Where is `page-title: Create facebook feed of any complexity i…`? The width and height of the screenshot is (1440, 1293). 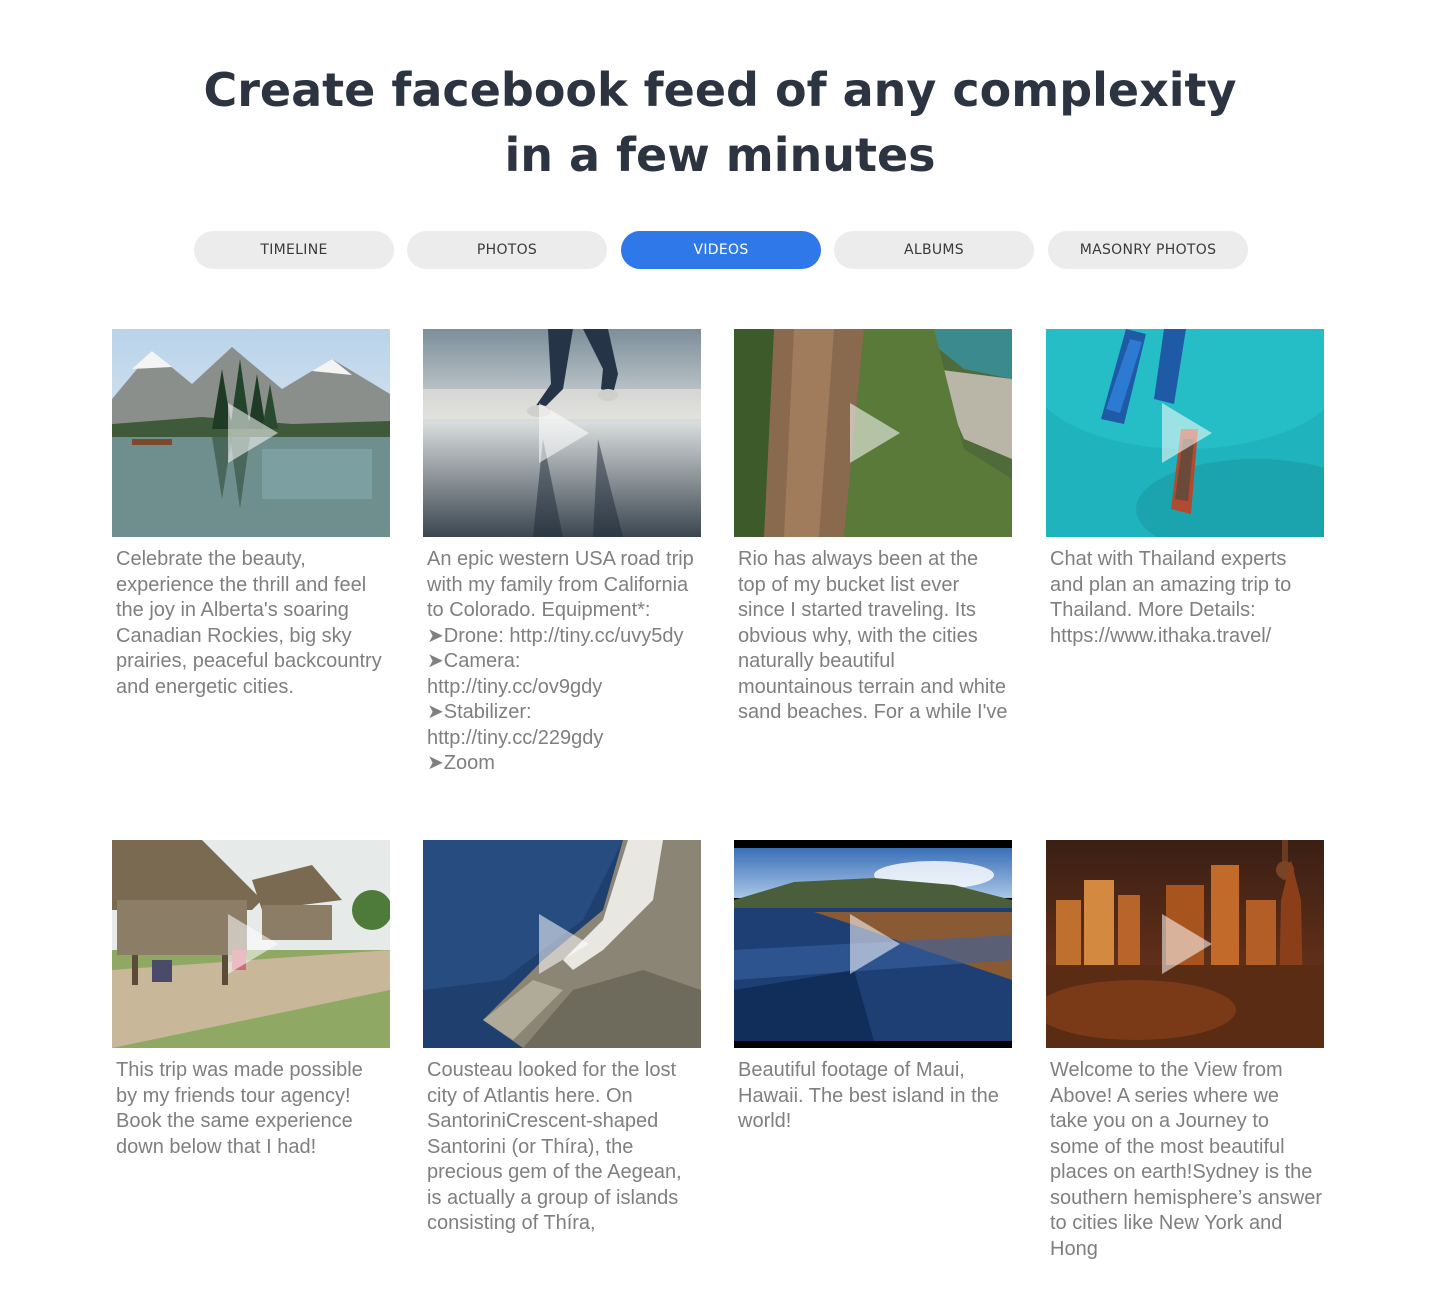
page-title: Create facebook feed of any complexity i… is located at coordinates (720, 123).